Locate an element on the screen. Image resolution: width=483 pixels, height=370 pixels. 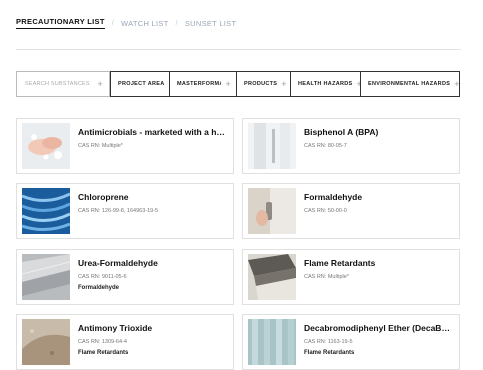
network-cables-image is located at coordinates (46, 211).